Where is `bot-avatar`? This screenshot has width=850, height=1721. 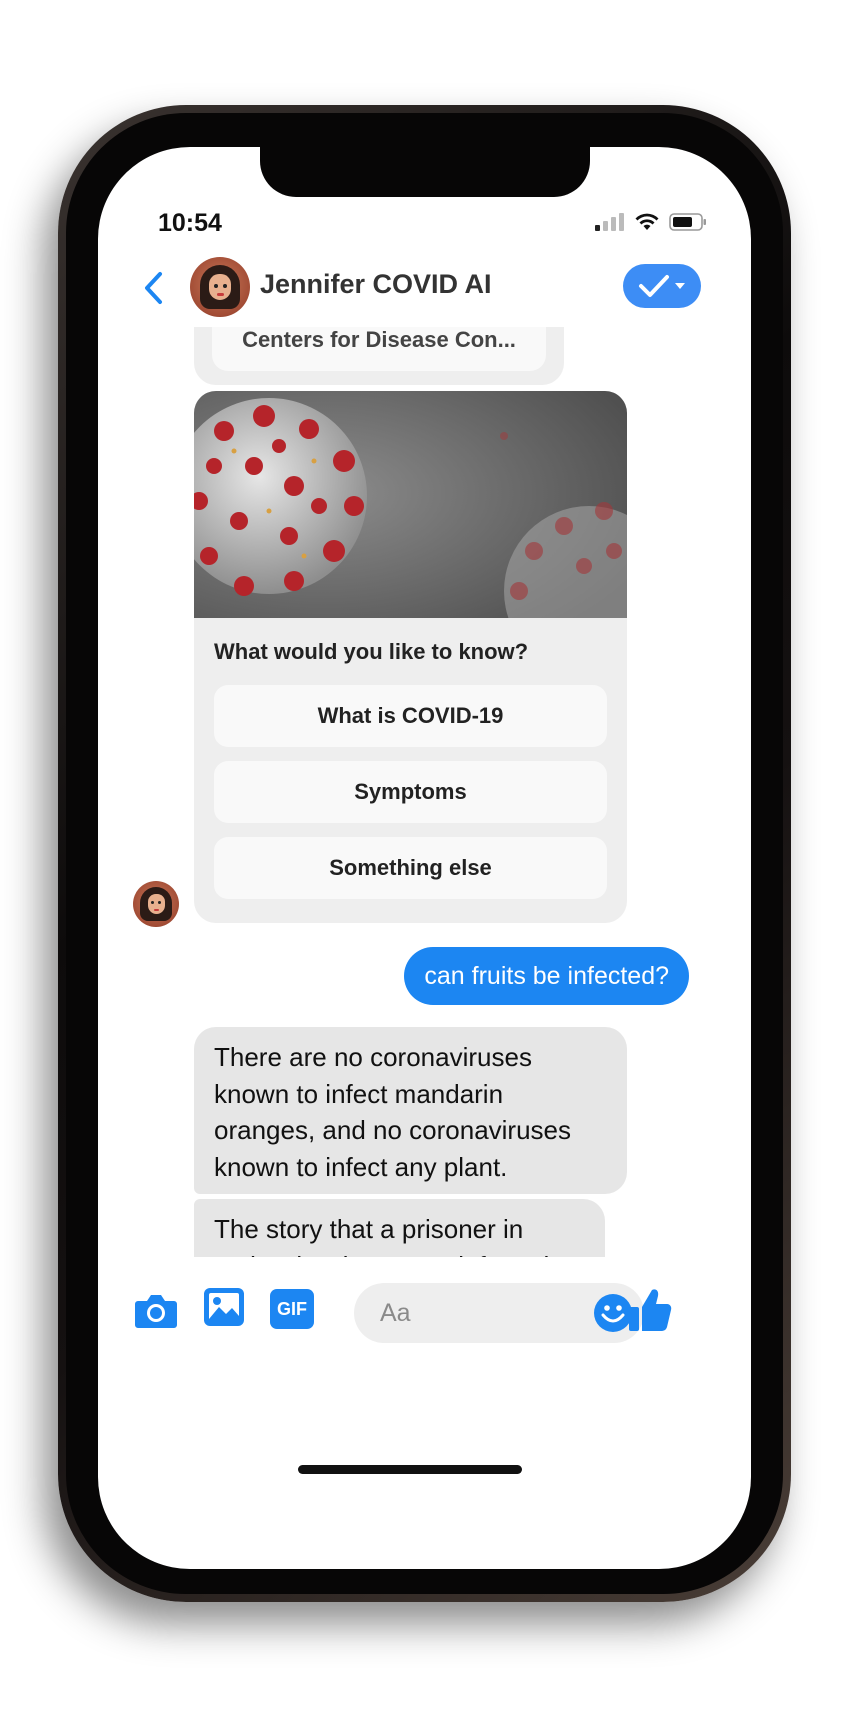 bot-avatar is located at coordinates (156, 904).